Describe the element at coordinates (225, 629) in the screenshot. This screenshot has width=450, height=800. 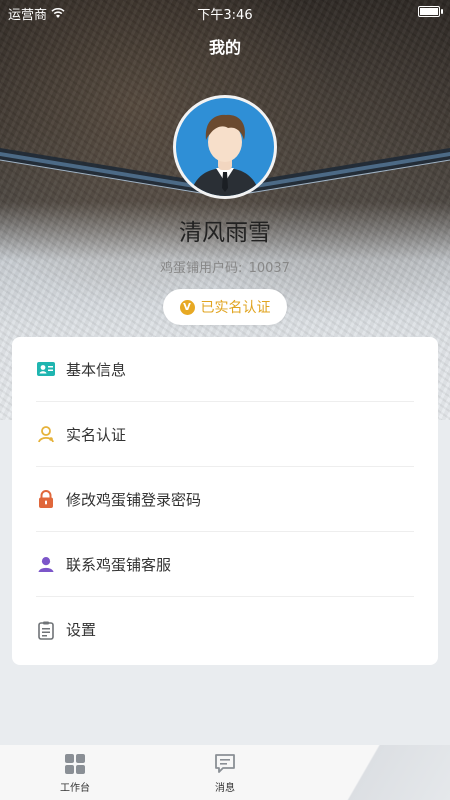
I see `menu-item-settings: 设置` at that location.